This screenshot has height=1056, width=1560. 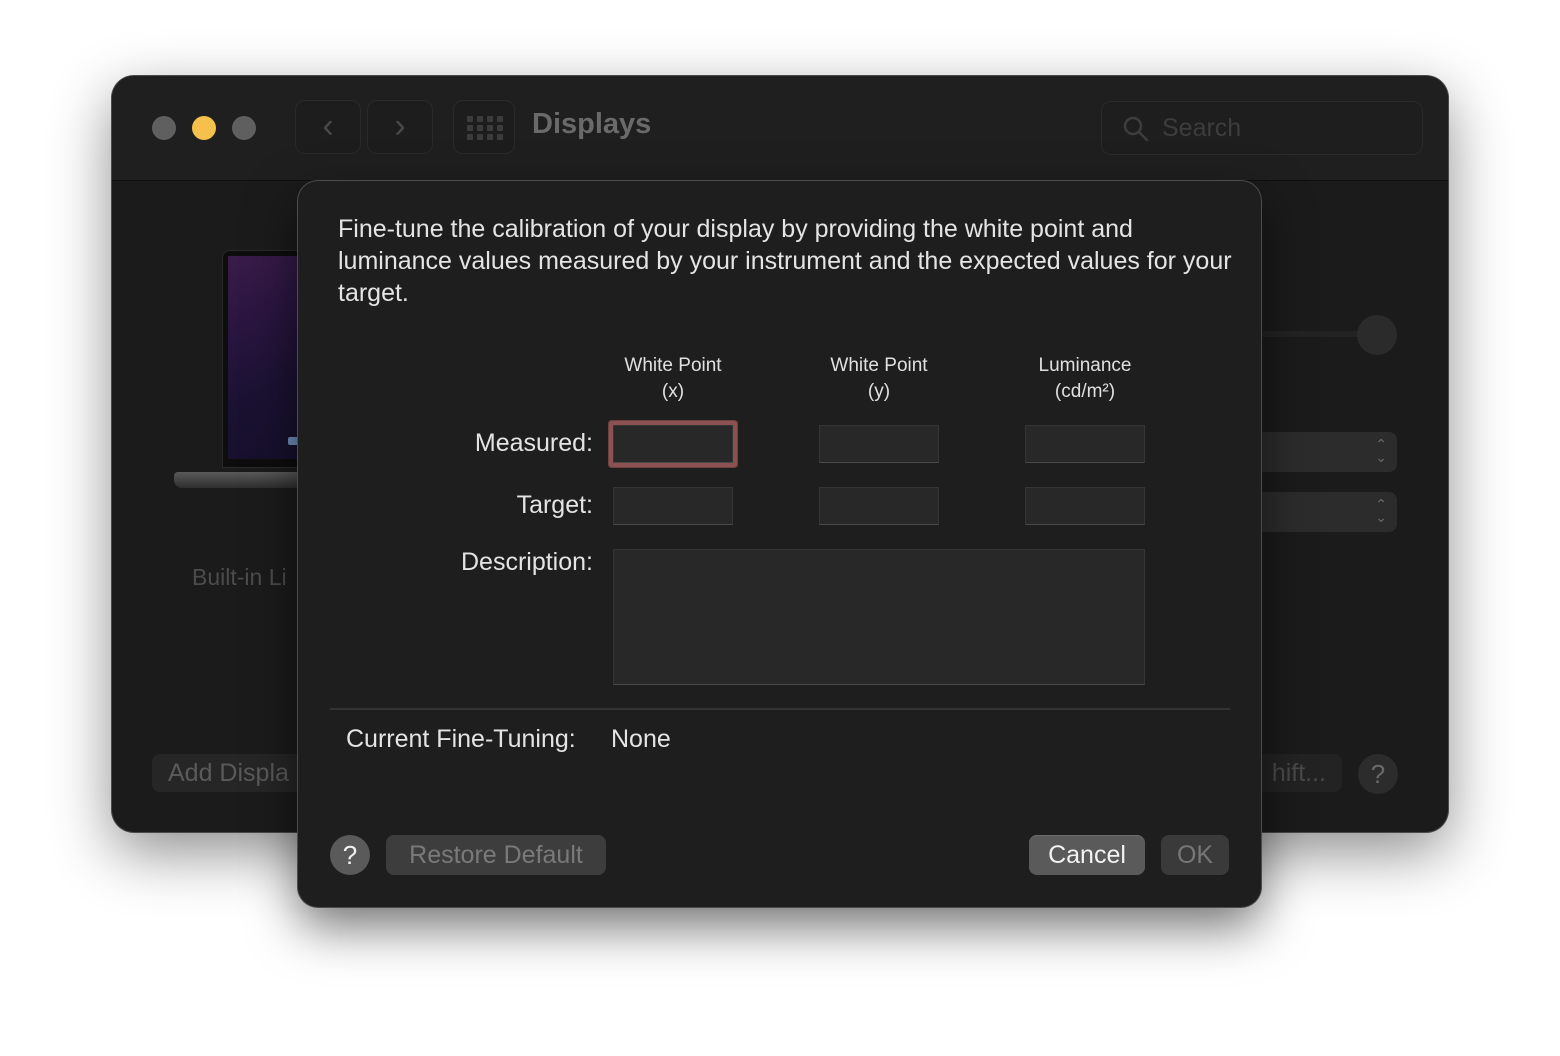 I want to click on column-header-white-point-x: White Point (x), so click(x=673, y=379).